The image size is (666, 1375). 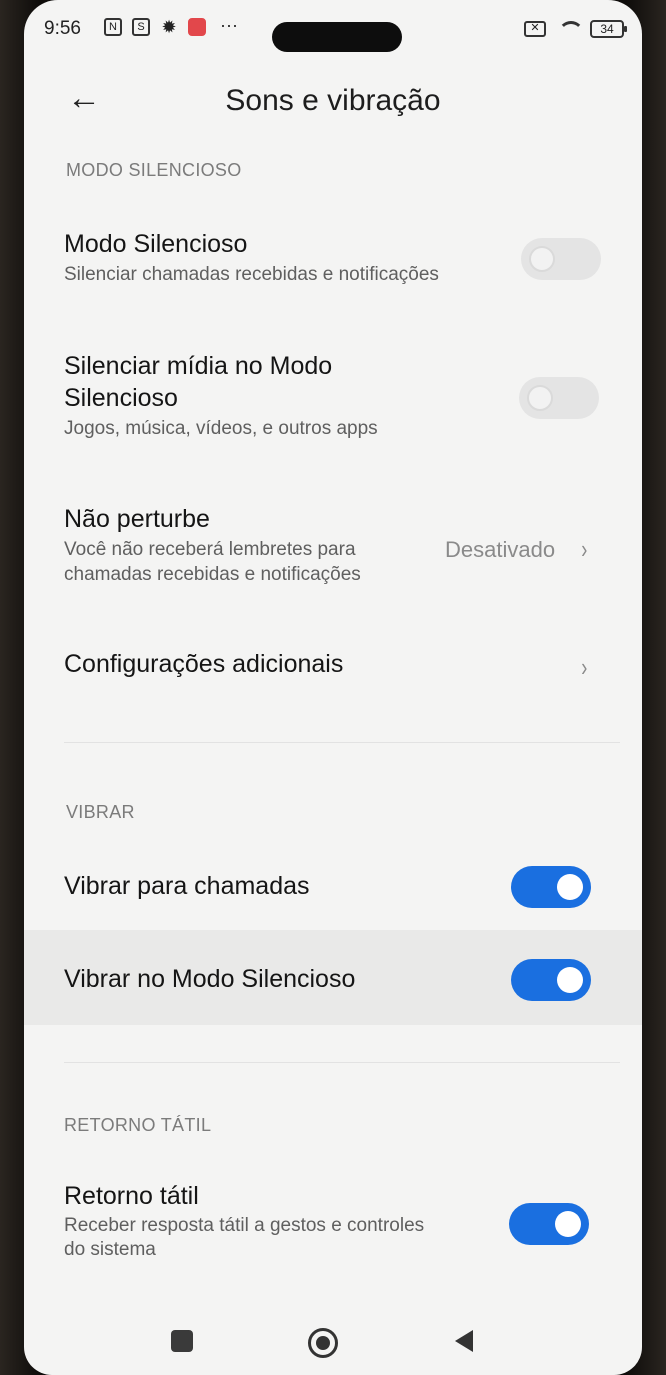 I want to click on vibrate-silent-toggle, so click(x=551, y=980).